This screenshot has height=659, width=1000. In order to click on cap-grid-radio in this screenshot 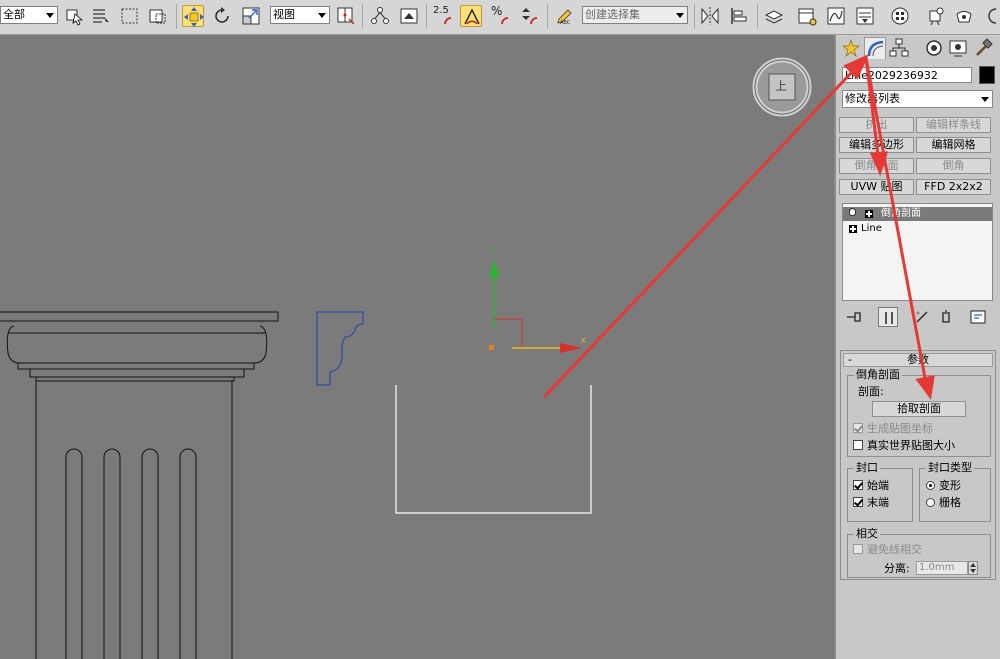, I will do `click(930, 502)`.